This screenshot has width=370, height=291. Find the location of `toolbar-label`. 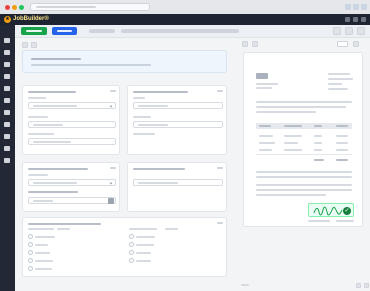

toolbar-label is located at coordinates (102, 31).